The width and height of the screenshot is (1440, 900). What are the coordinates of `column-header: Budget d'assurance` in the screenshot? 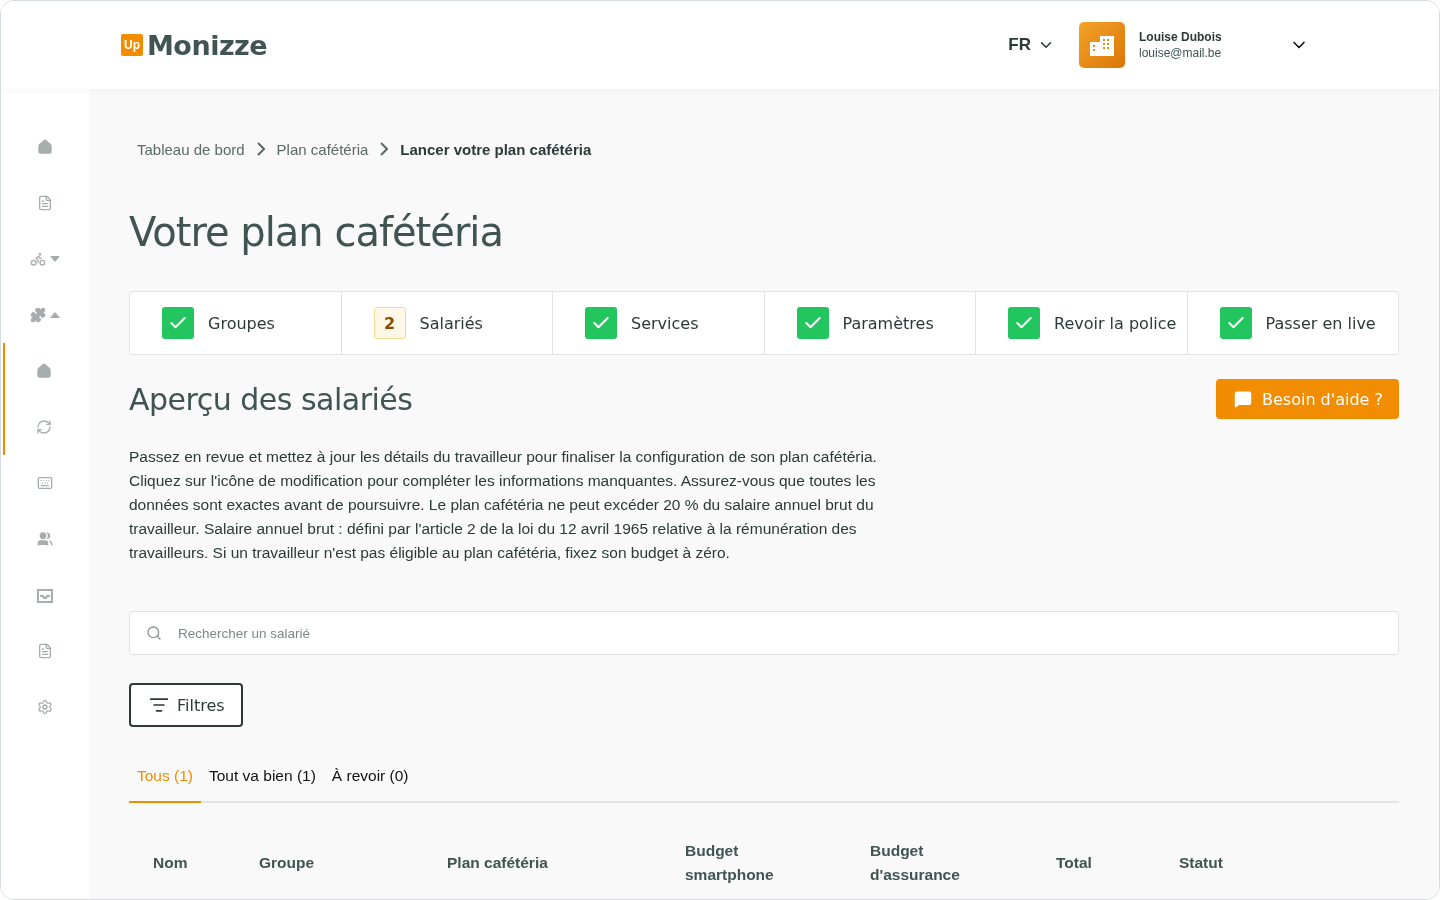 It's located at (915, 863).